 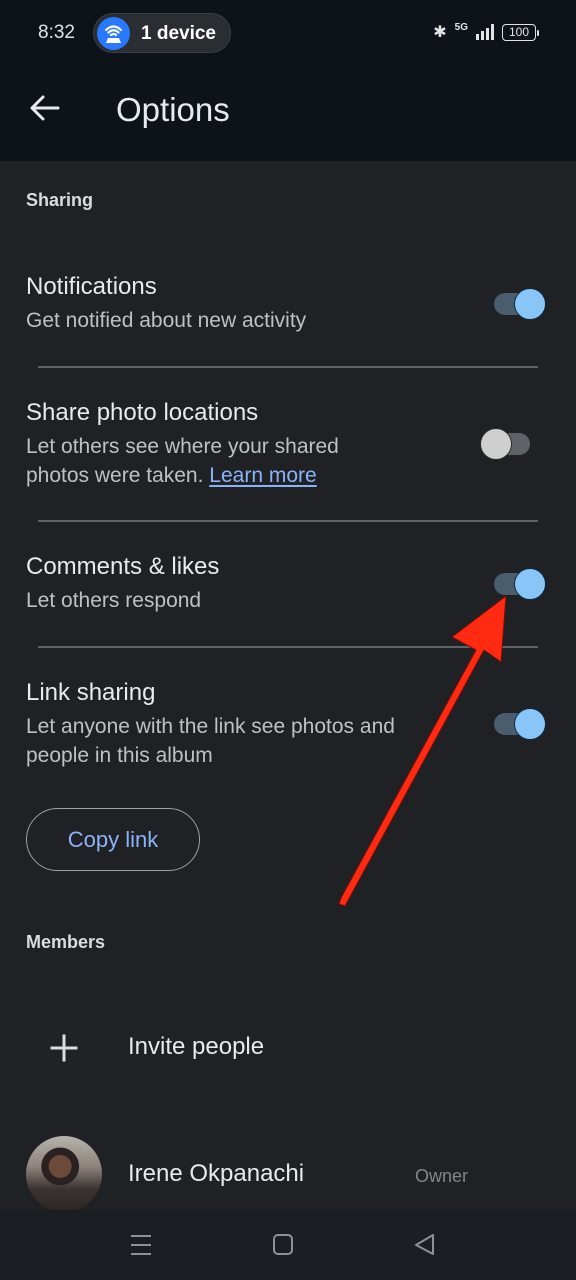 I want to click on home-icon, so click(x=284, y=1245).